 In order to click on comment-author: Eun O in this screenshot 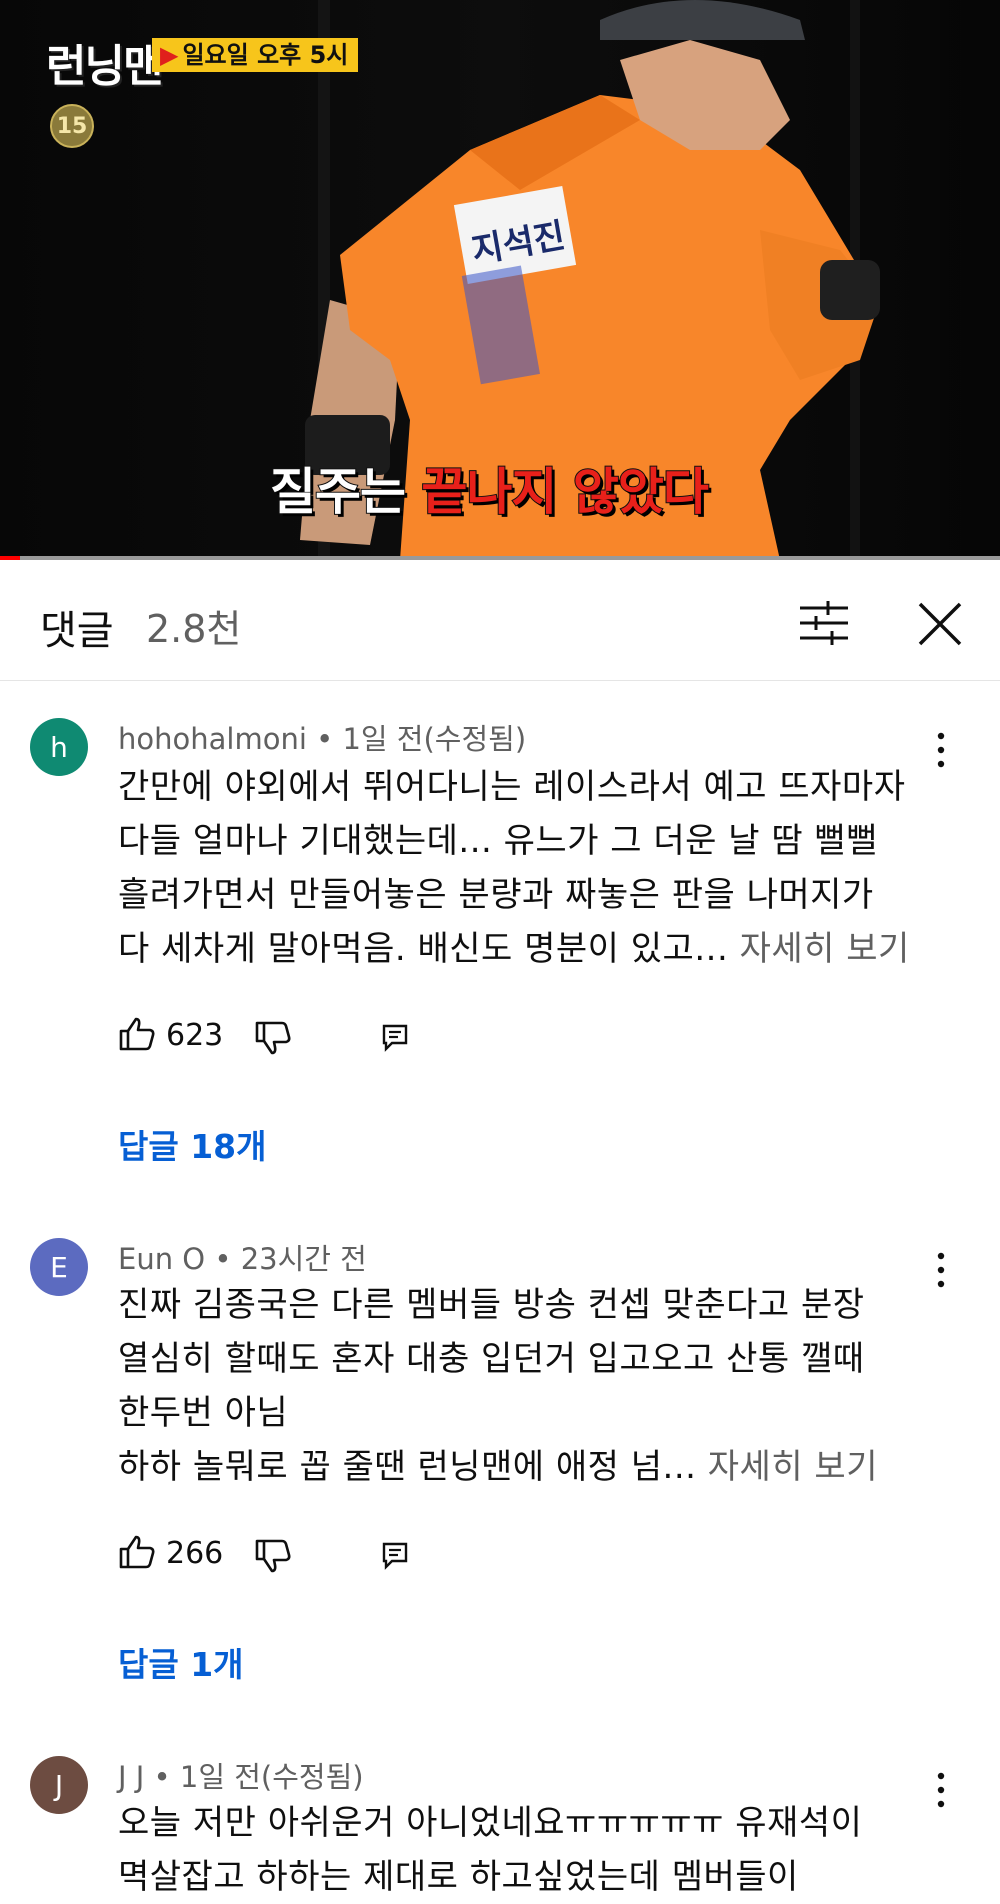, I will do `click(161, 1259)`.